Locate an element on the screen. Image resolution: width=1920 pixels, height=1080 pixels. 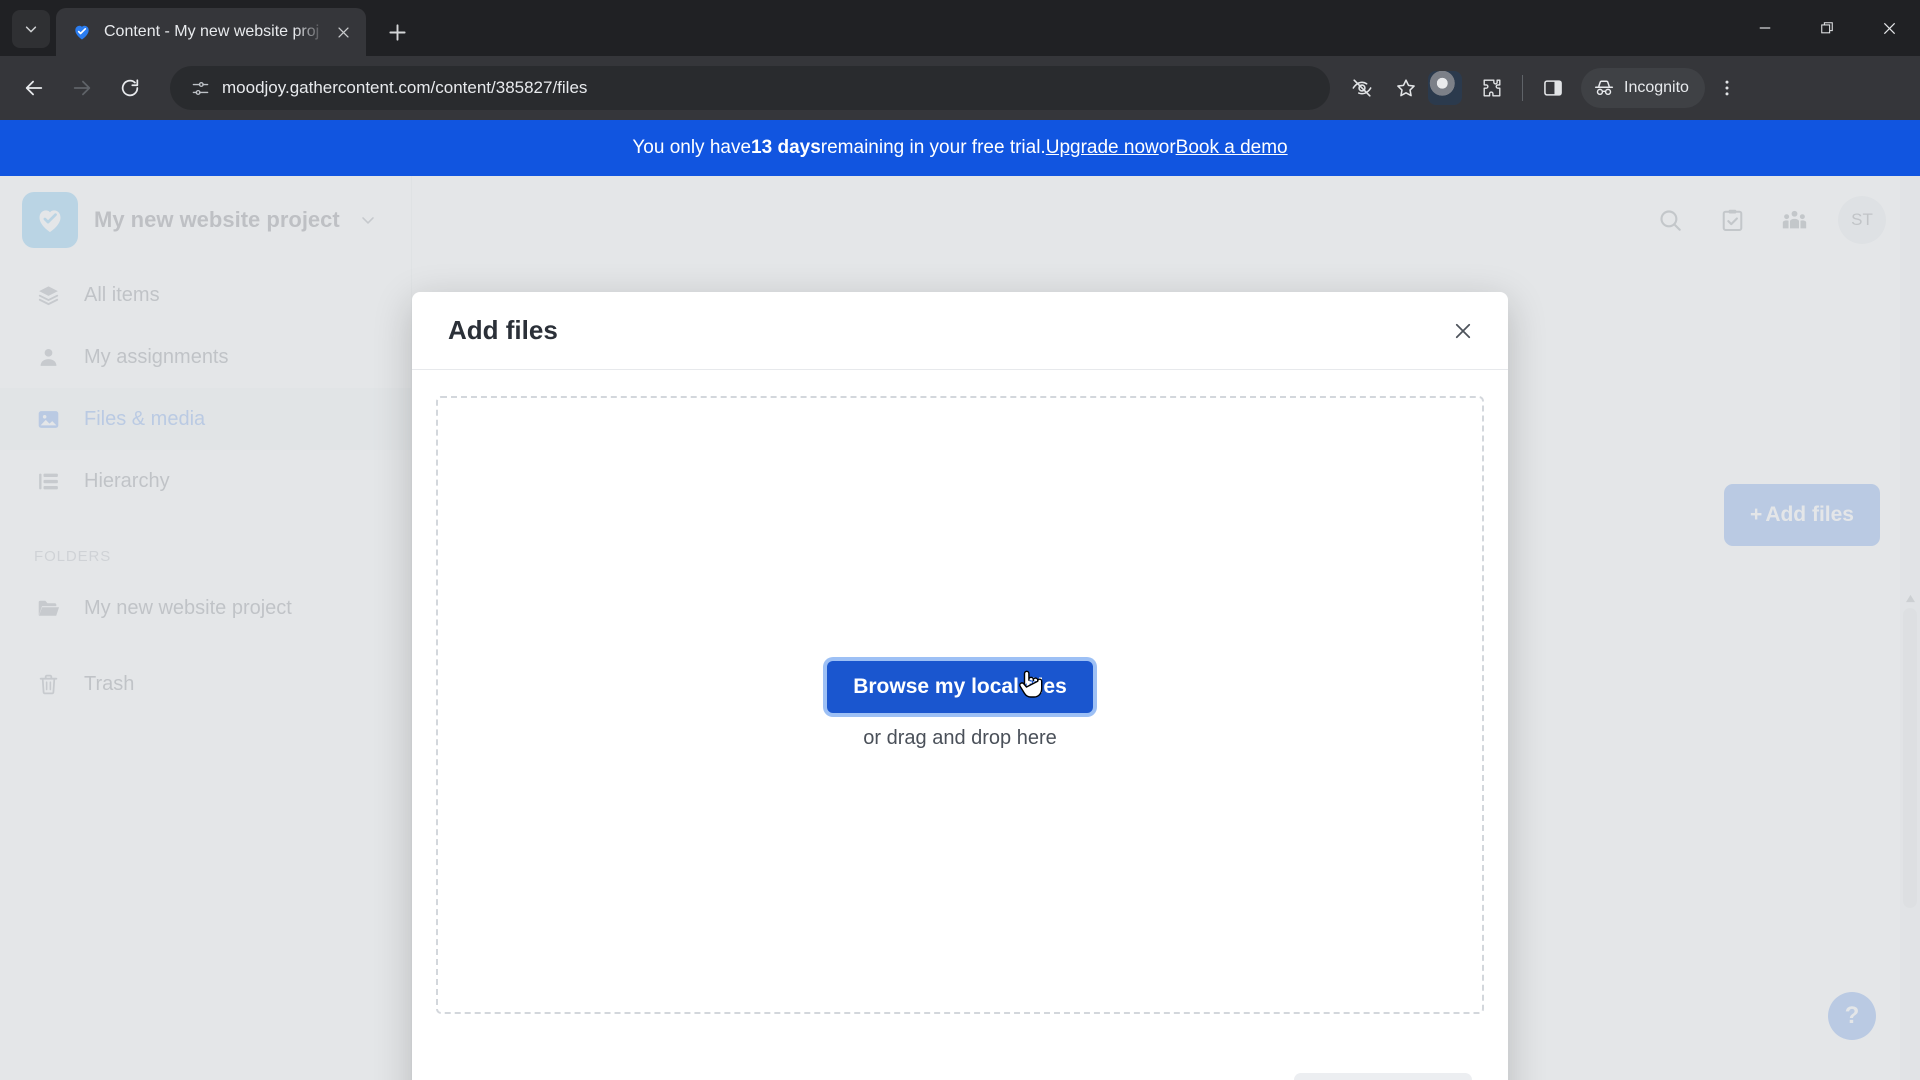
browser-tab: Content - My new website proj is located at coordinates (211, 32).